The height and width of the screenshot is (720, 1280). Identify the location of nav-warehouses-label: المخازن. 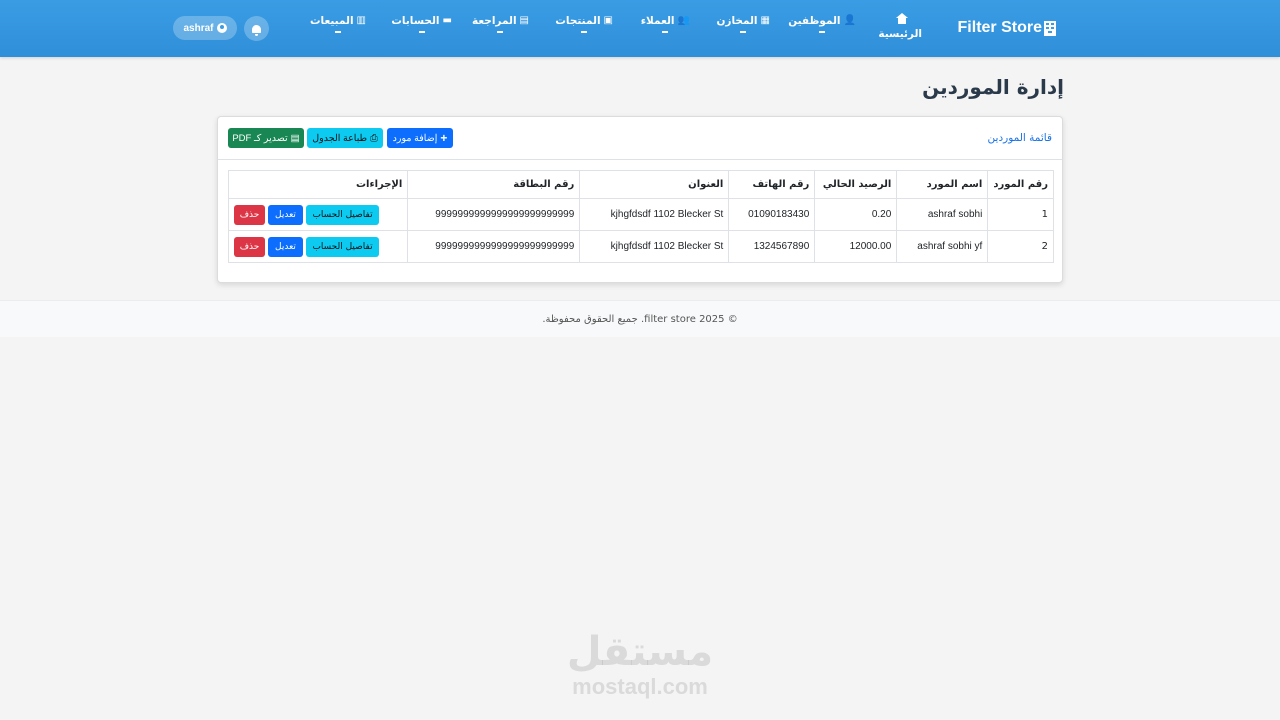
(737, 21).